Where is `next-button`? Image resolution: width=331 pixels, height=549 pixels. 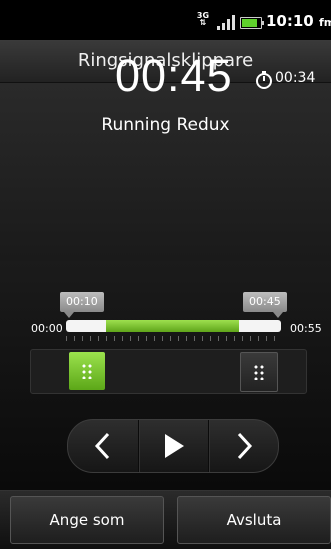
next-button is located at coordinates (243, 446).